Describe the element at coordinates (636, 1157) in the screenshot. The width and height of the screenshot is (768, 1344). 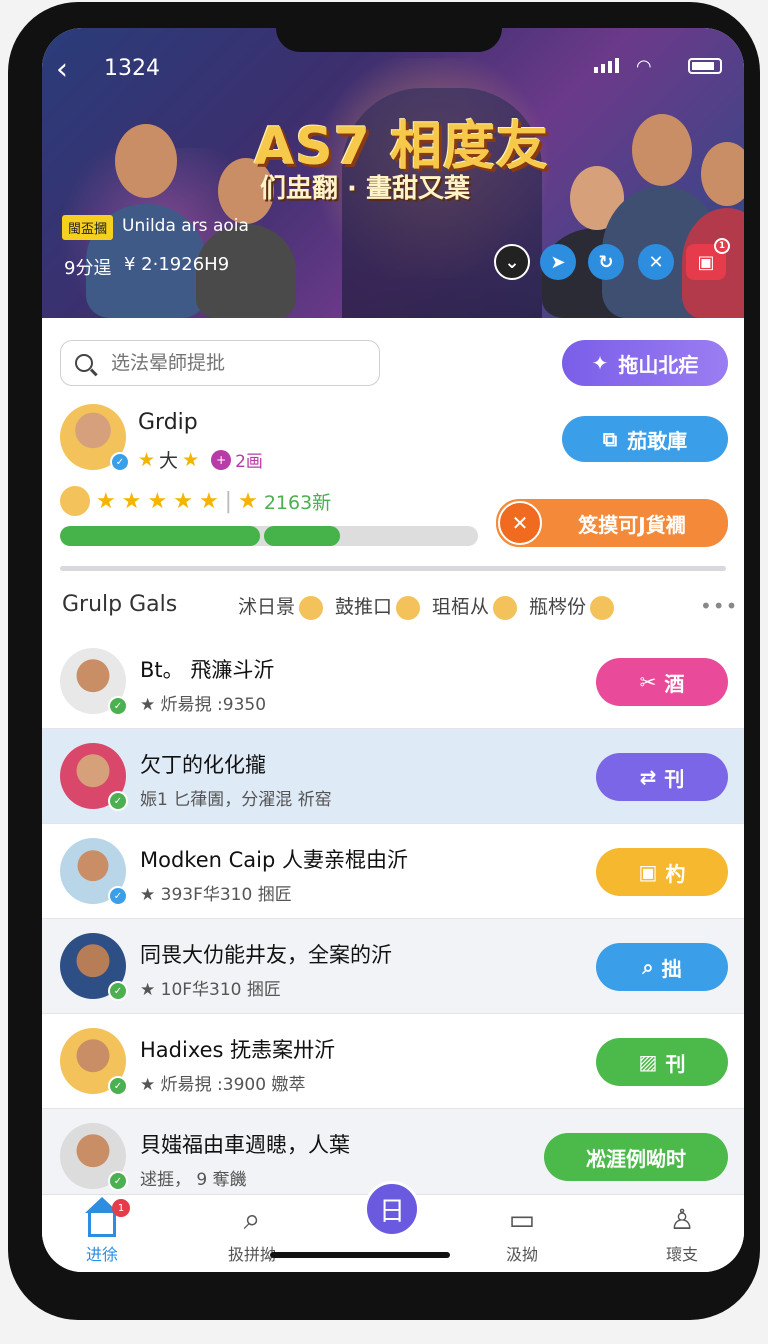
I see `list-item-action: 凇涯例呦时` at that location.